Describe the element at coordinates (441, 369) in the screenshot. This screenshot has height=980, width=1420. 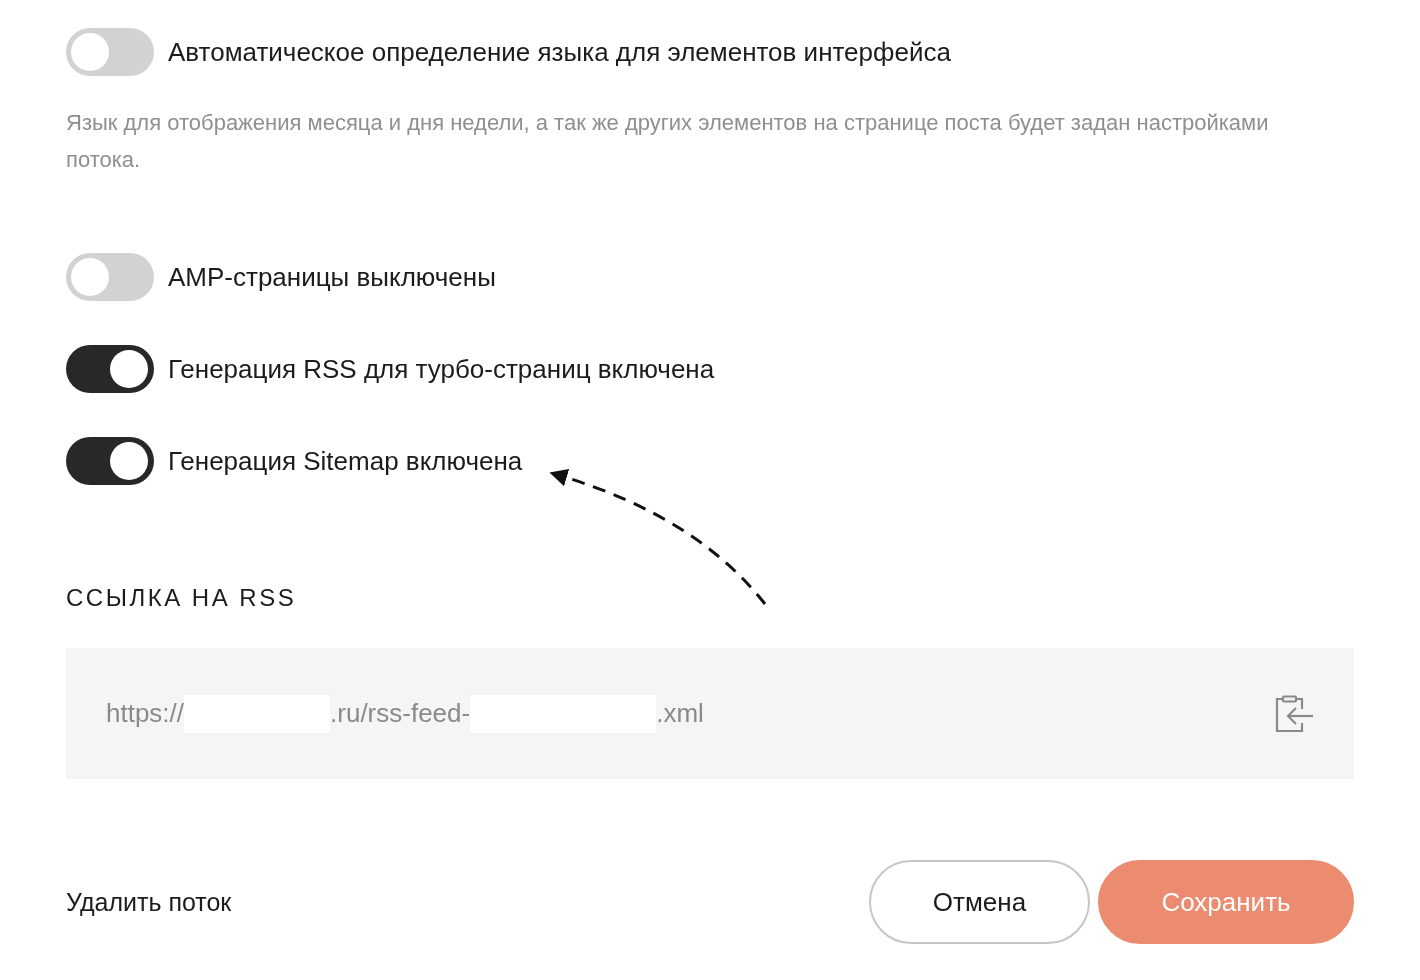
I see `toggle-label: Генерация RSS для турбо-страниц включена` at that location.